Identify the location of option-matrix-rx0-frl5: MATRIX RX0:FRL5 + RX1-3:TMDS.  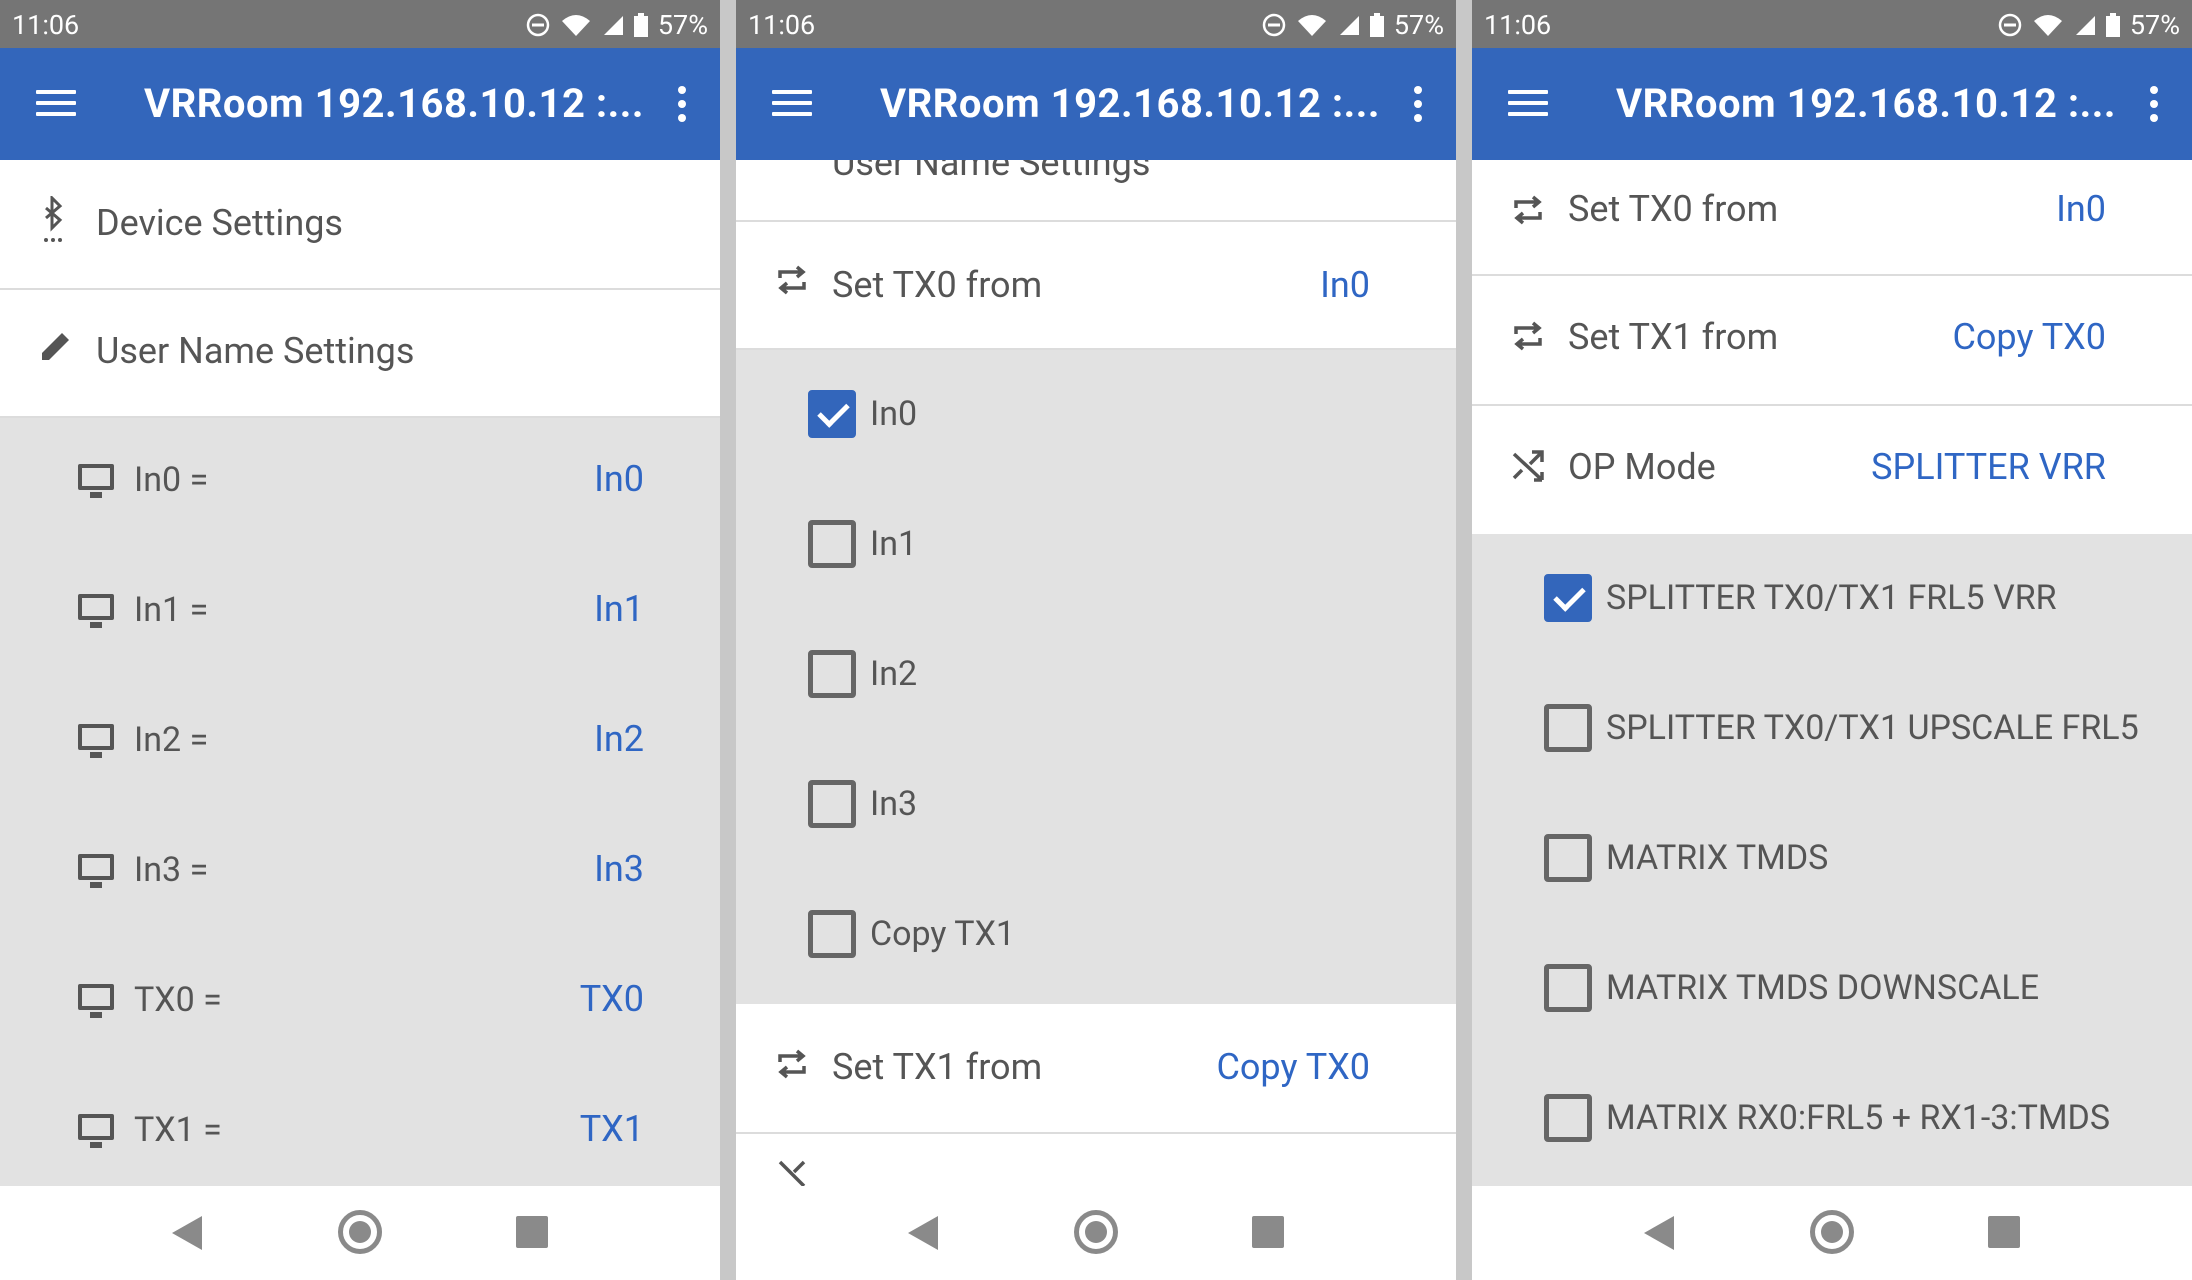
(1832, 1119).